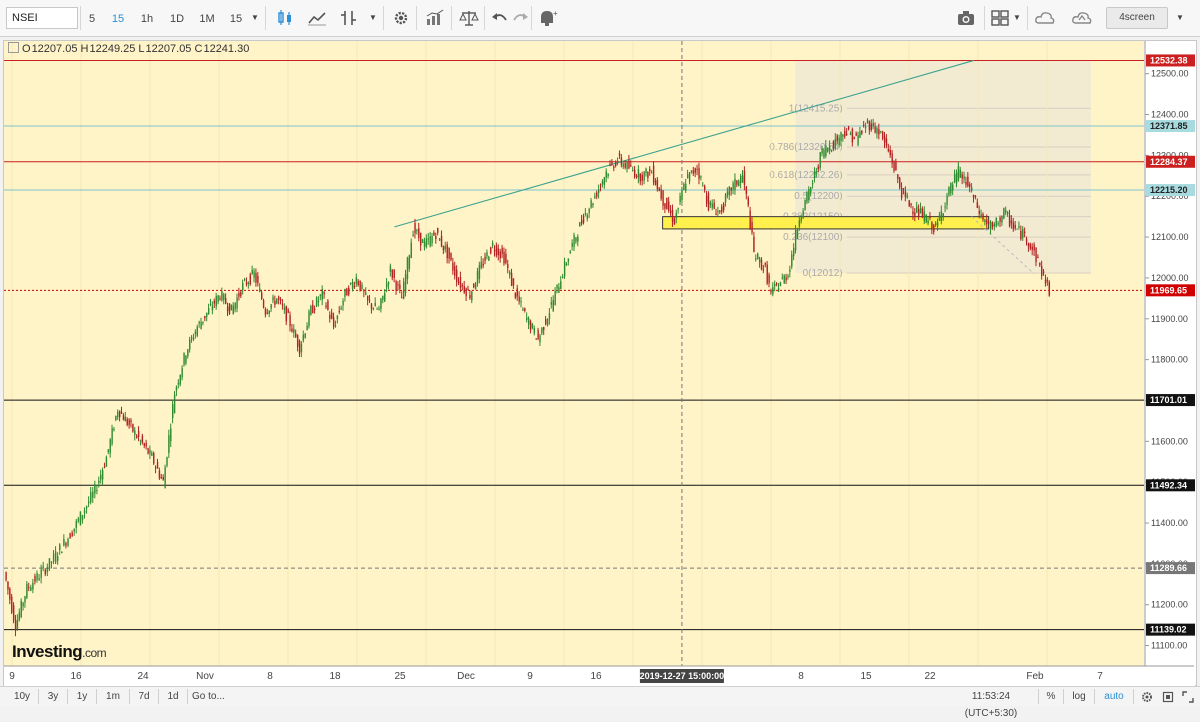 The height and width of the screenshot is (722, 1200). Describe the element at coordinates (144, 696) in the screenshot. I see `range-7d-button: 7d` at that location.